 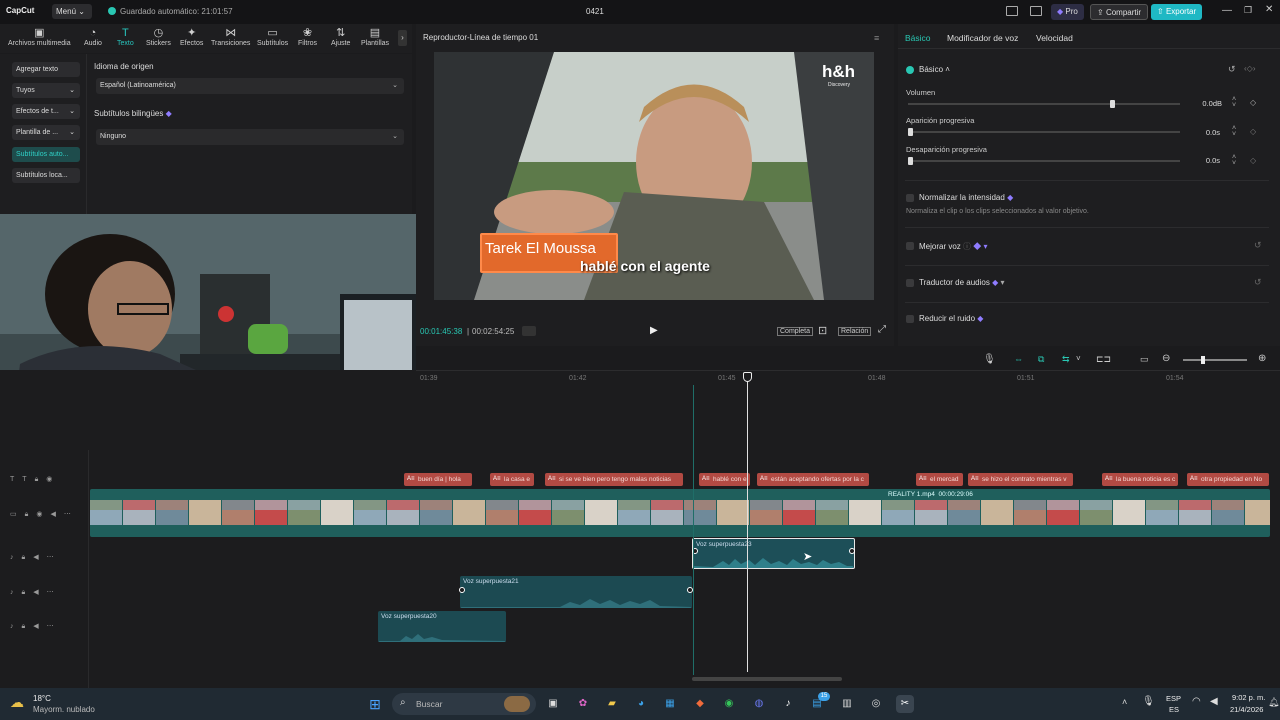 I want to click on weather-temp: 18°C, so click(x=42, y=698).